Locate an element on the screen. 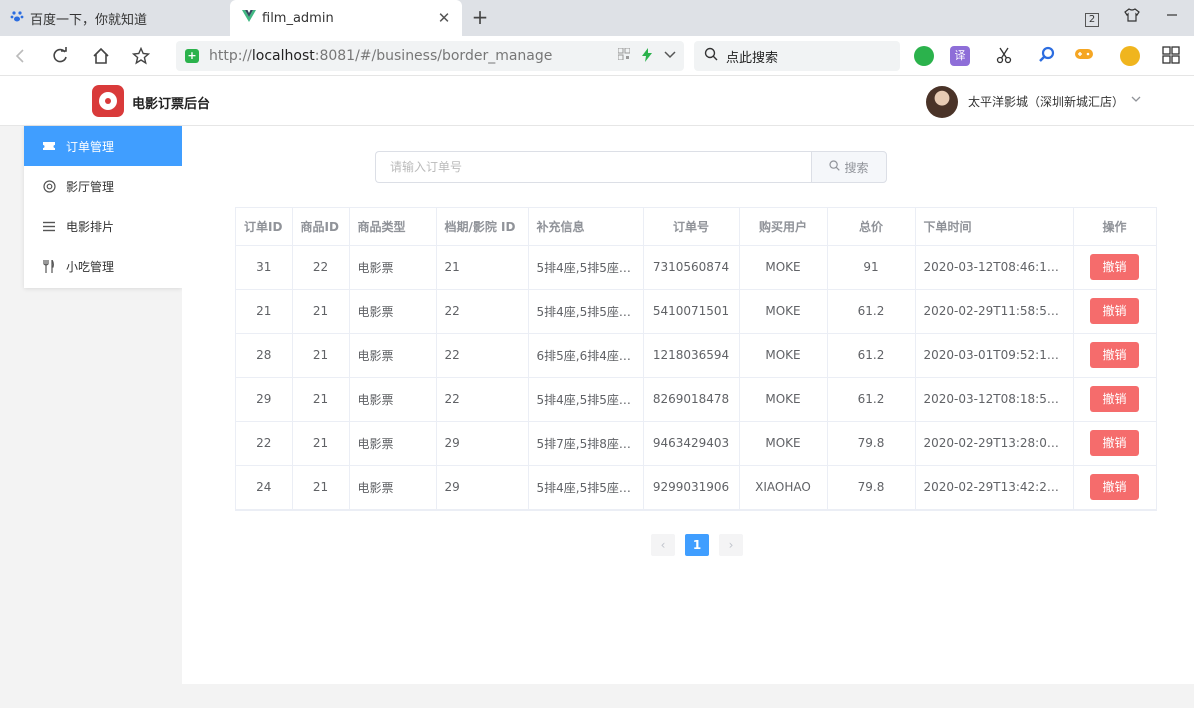  column-header: 商品类型 is located at coordinates (393, 227).